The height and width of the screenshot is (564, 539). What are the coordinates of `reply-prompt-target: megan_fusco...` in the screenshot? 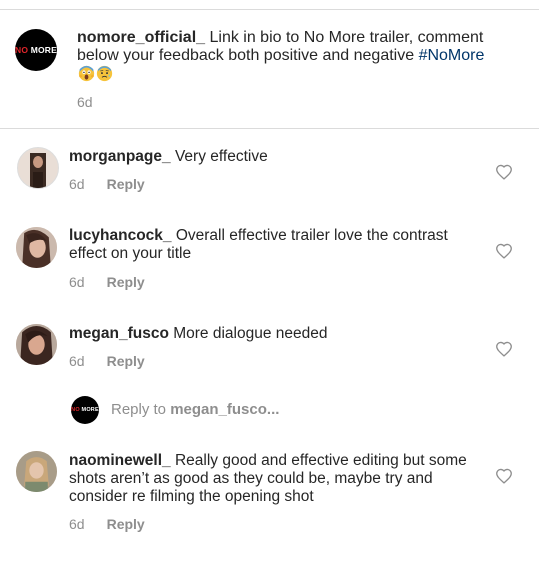 It's located at (225, 409).